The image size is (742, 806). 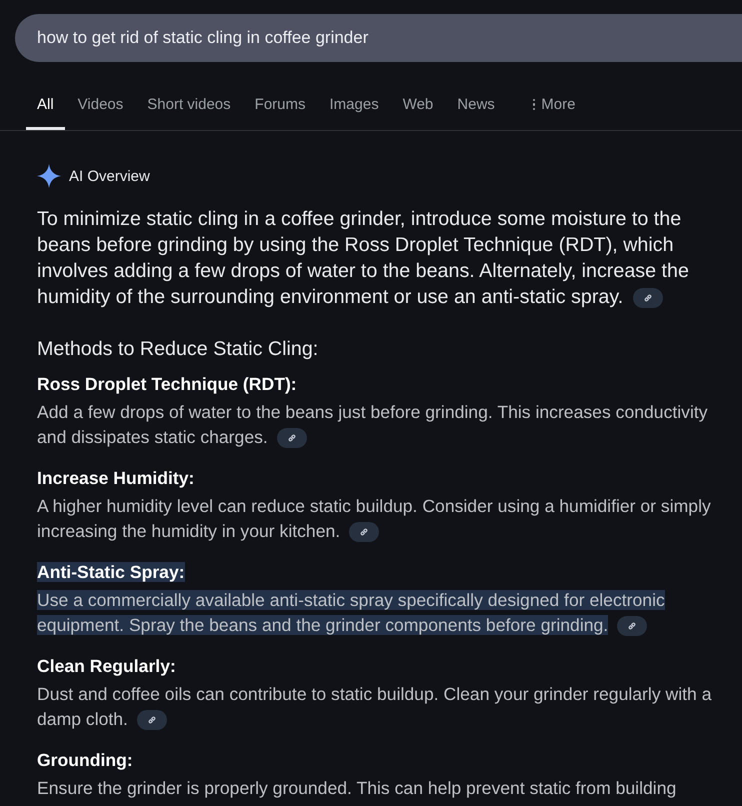 I want to click on method-description: Use a commercially available anti-static spray specifically designed for electronic equipment. Spray the beans and the grinder components before grinding., so click(x=351, y=613).